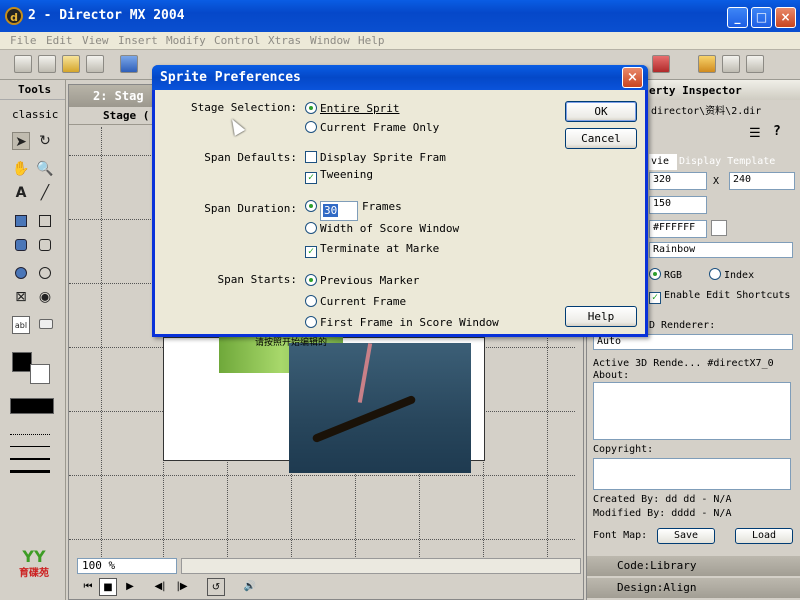 The width and height of the screenshot is (800, 600). What do you see at coordinates (762, 181) in the screenshot?
I see `stage-height-select: 240` at bounding box center [762, 181].